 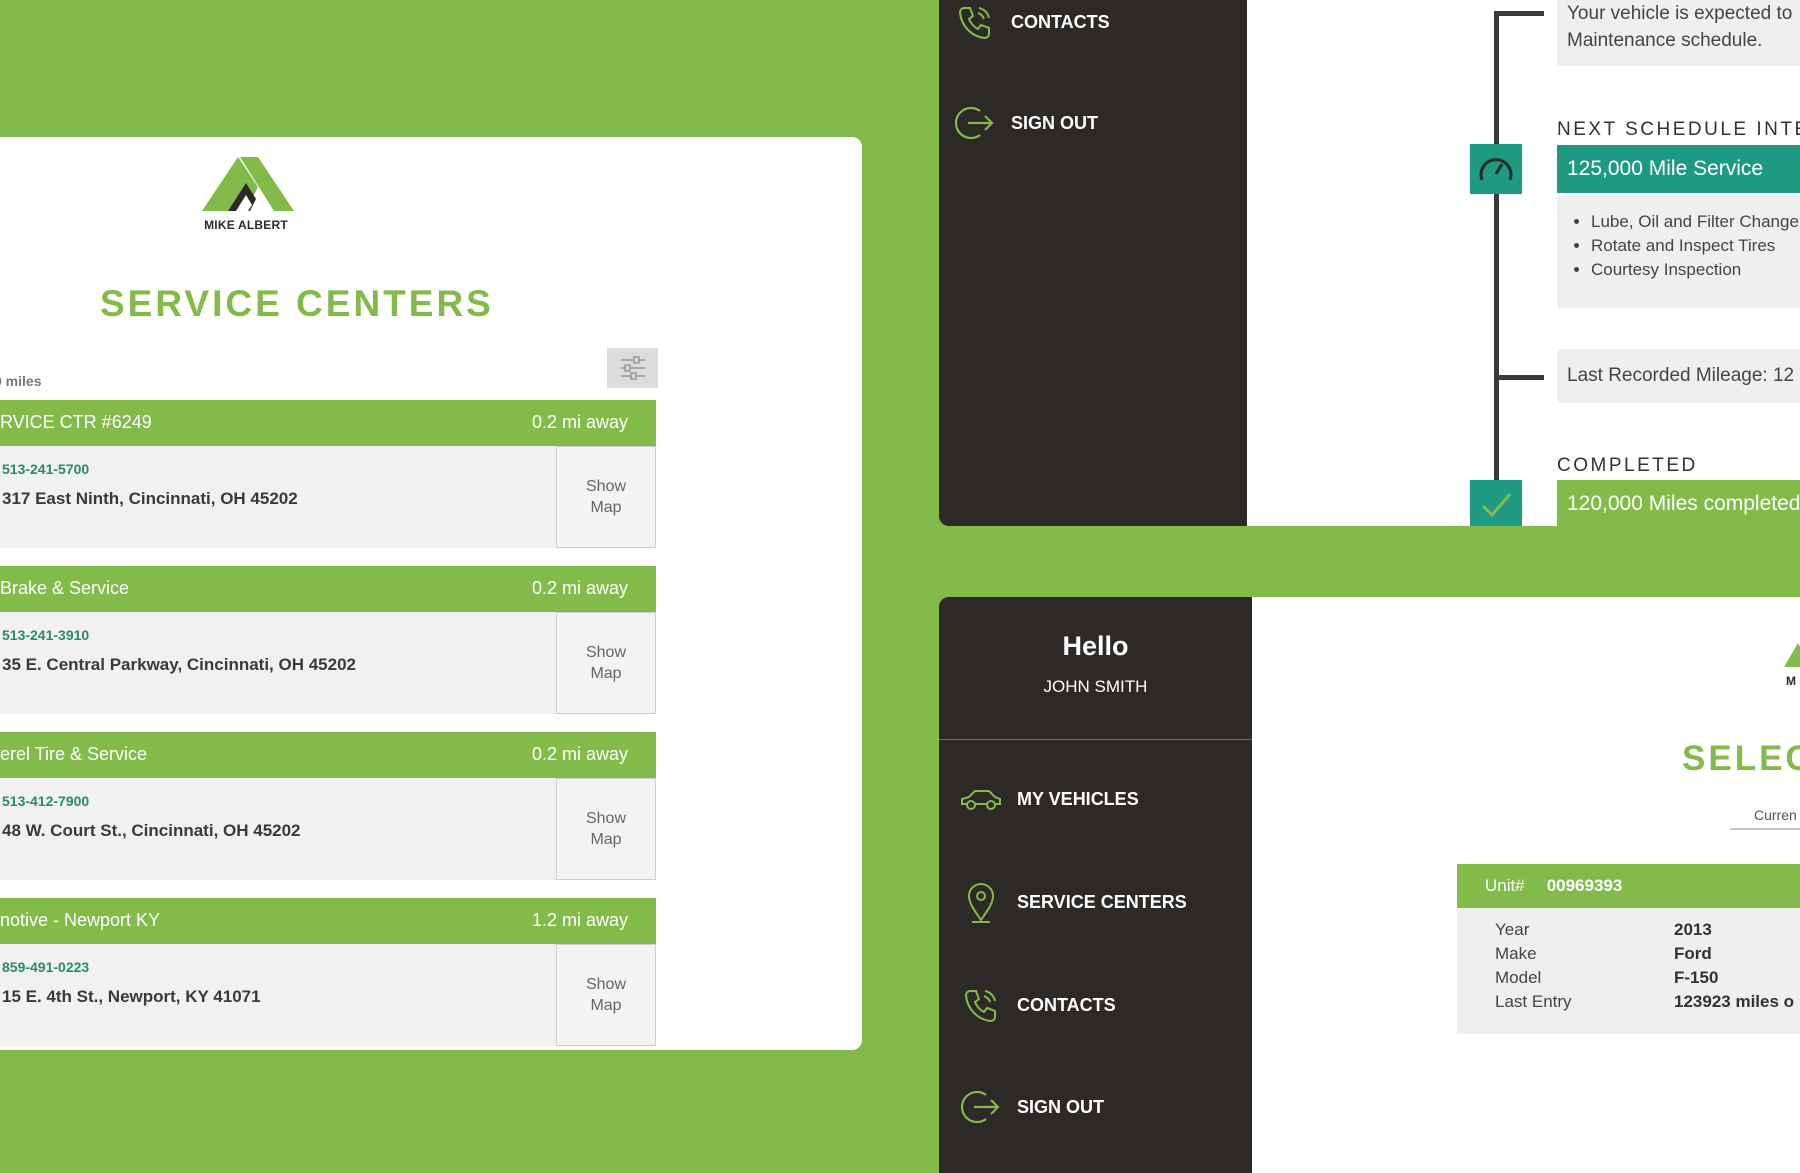 I want to click on service-center-name: erel Tire & Service, so click(x=74, y=754).